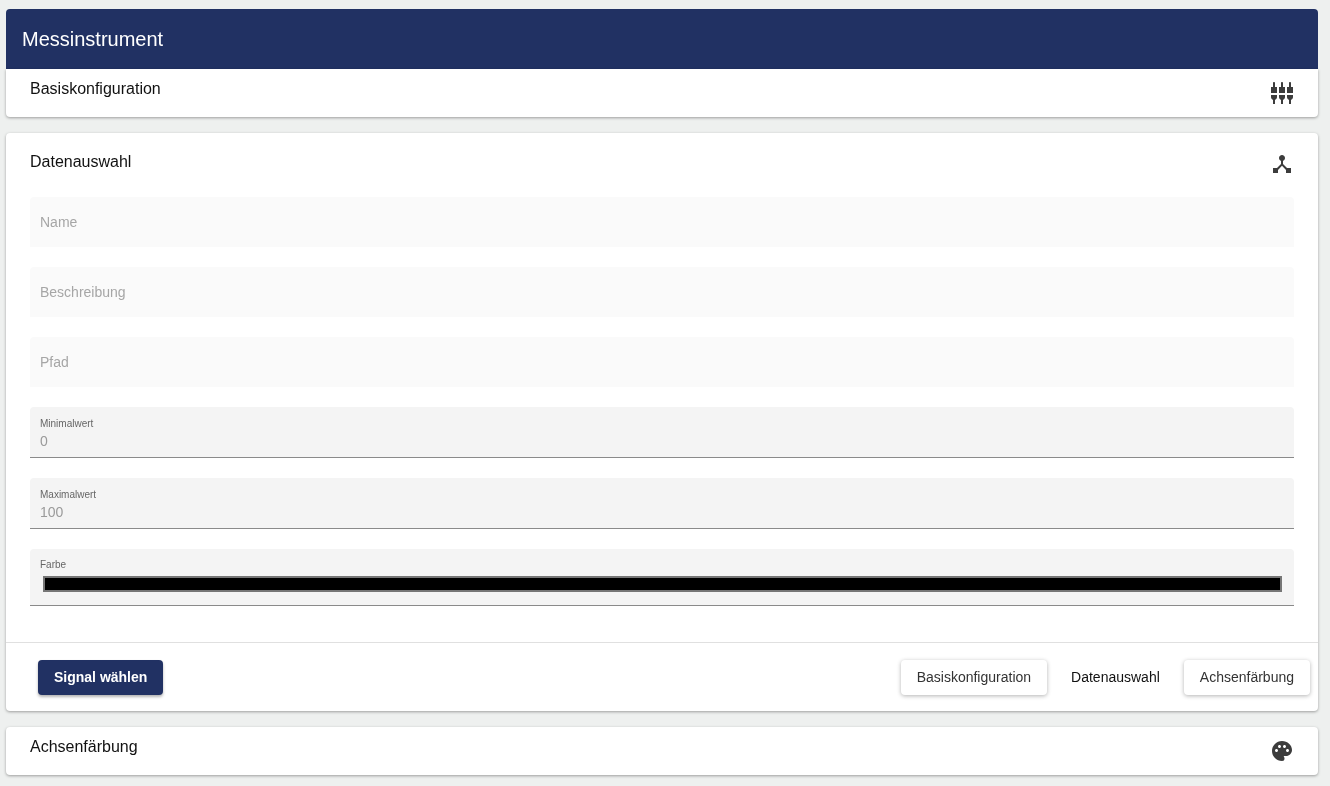 The image size is (1330, 786). Describe the element at coordinates (93, 39) in the screenshot. I see `app-title: Messinstrument` at that location.